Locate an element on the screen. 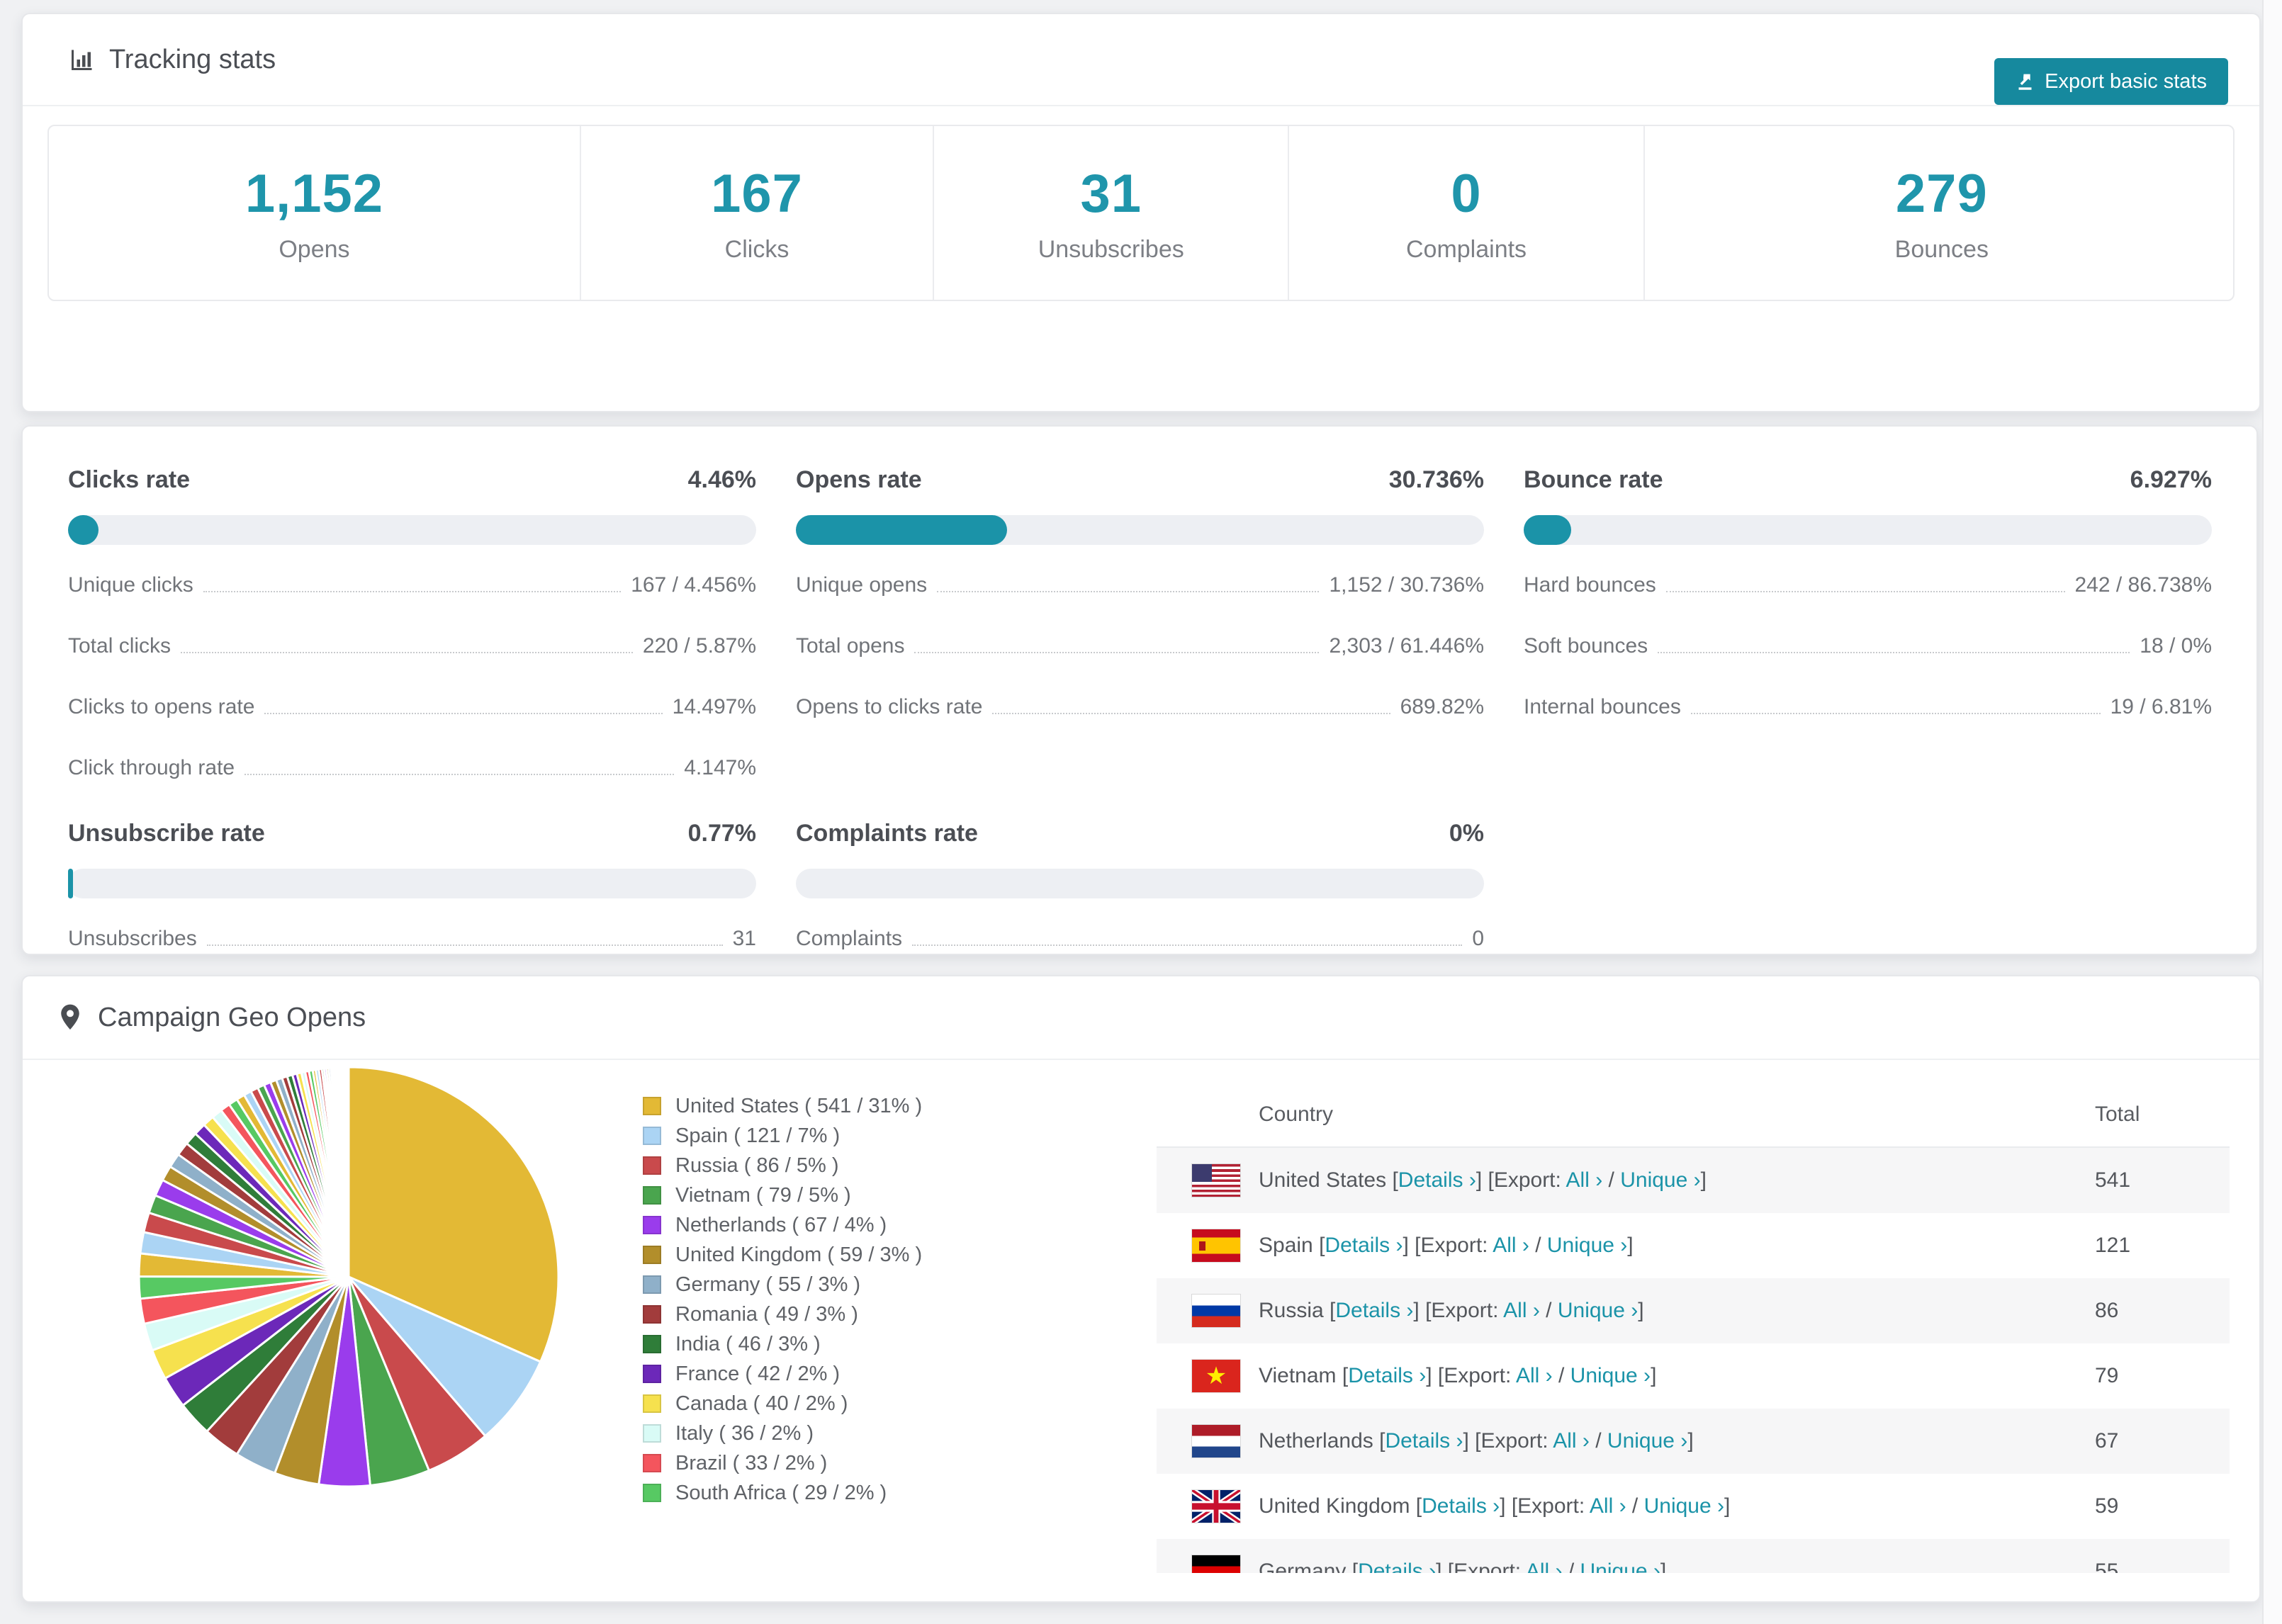 The height and width of the screenshot is (1624, 2282). legend-item: France ( 42 / 2% ) is located at coordinates (782, 1374).